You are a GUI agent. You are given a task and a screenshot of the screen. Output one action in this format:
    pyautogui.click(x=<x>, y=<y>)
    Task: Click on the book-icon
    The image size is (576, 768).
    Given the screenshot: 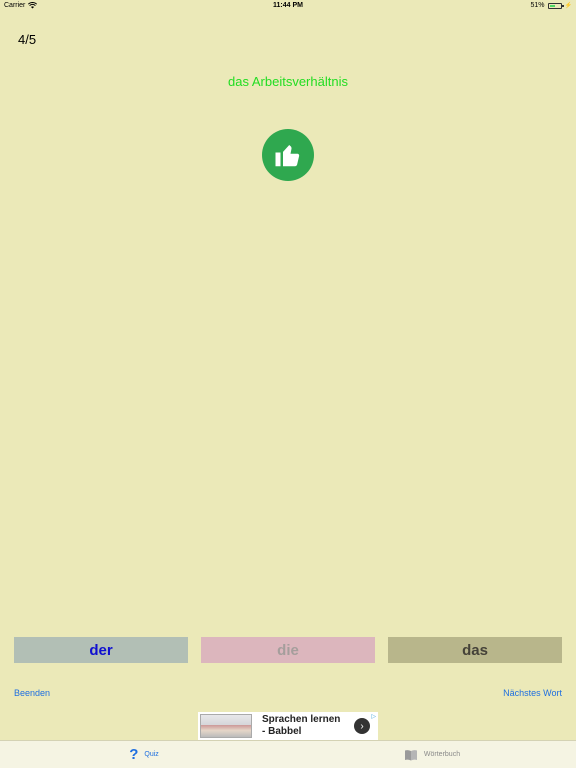 What is the action you would take?
    pyautogui.click(x=410, y=754)
    